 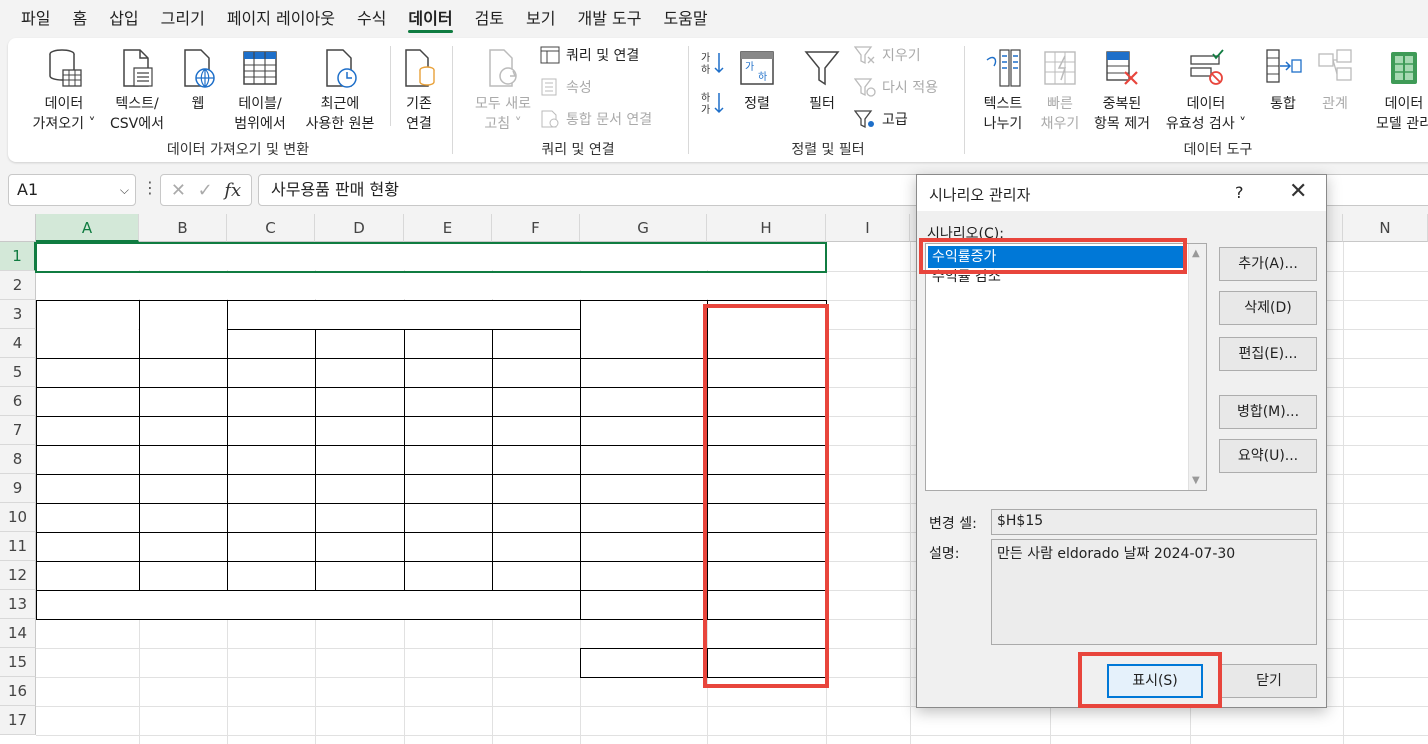 I want to click on menu-tab: 홈, so click(x=79, y=19).